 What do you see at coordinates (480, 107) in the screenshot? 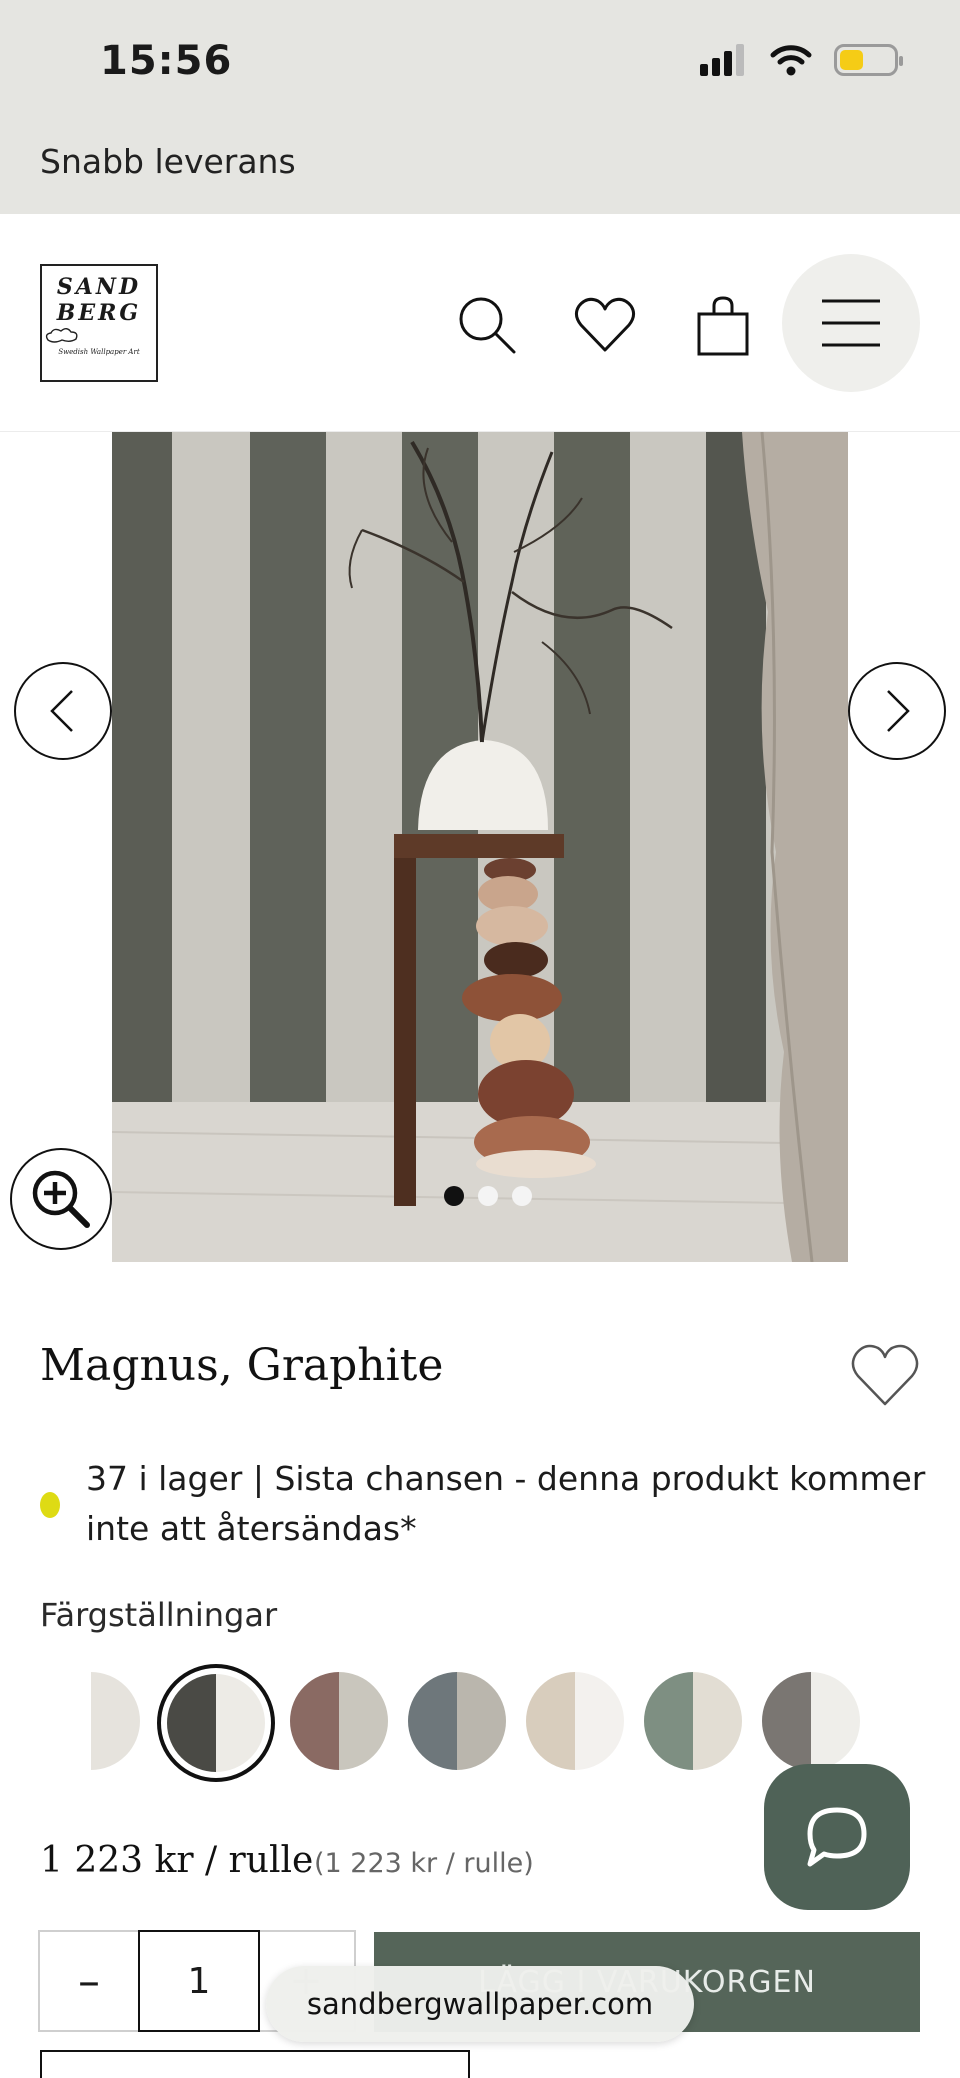
I see `top-band: 15:56 Snabb leverans` at bounding box center [480, 107].